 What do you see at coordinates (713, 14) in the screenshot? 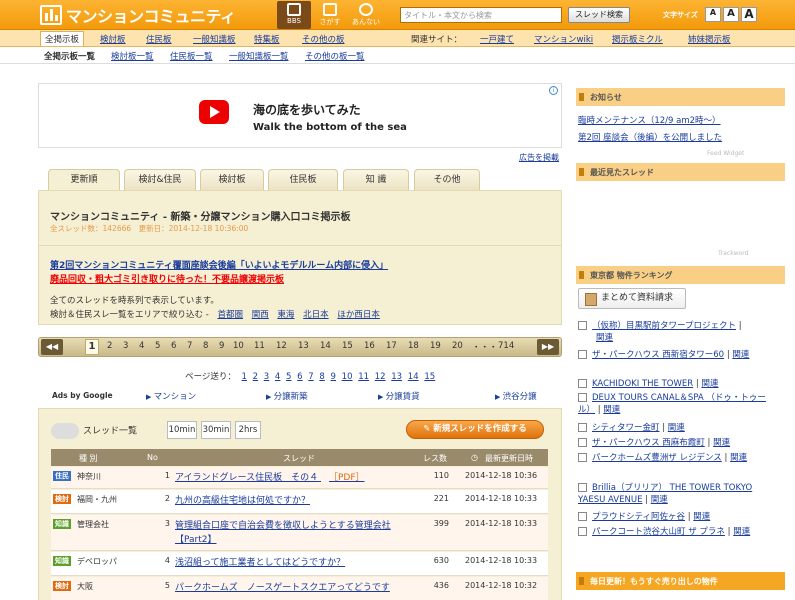
I see `font-small-button: A` at bounding box center [713, 14].